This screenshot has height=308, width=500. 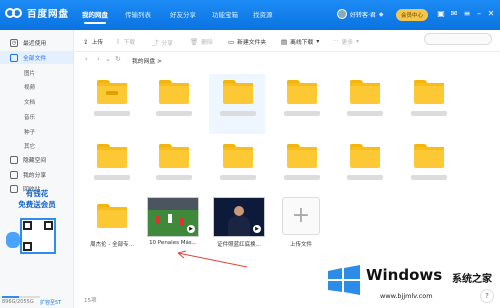 I want to click on upload-label: 上传, so click(x=97, y=43).